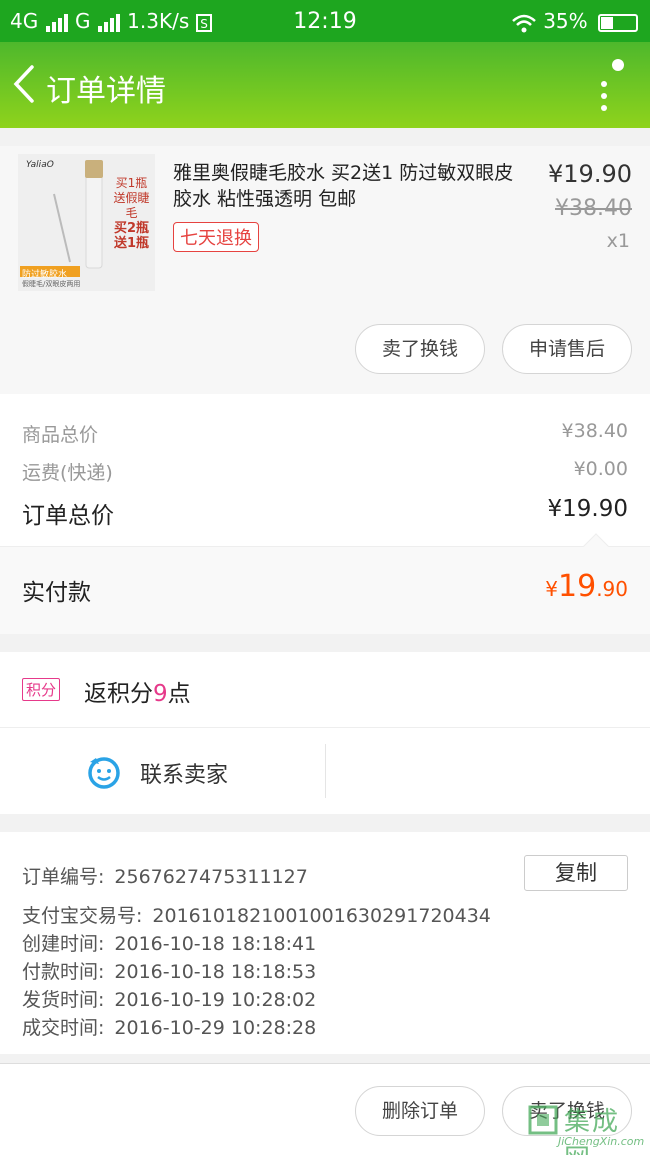 The image size is (650, 1155). What do you see at coordinates (63, 1000) in the screenshot?
I see `shipped-label: 发货时间:` at bounding box center [63, 1000].